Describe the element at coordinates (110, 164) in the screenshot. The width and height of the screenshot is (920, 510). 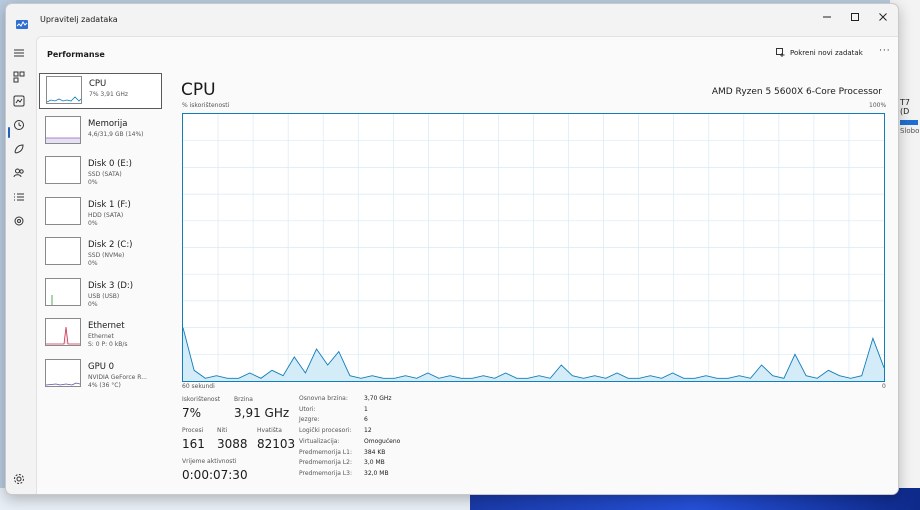
I see `sidebar-item-name: Disk 0 (E:)` at that location.